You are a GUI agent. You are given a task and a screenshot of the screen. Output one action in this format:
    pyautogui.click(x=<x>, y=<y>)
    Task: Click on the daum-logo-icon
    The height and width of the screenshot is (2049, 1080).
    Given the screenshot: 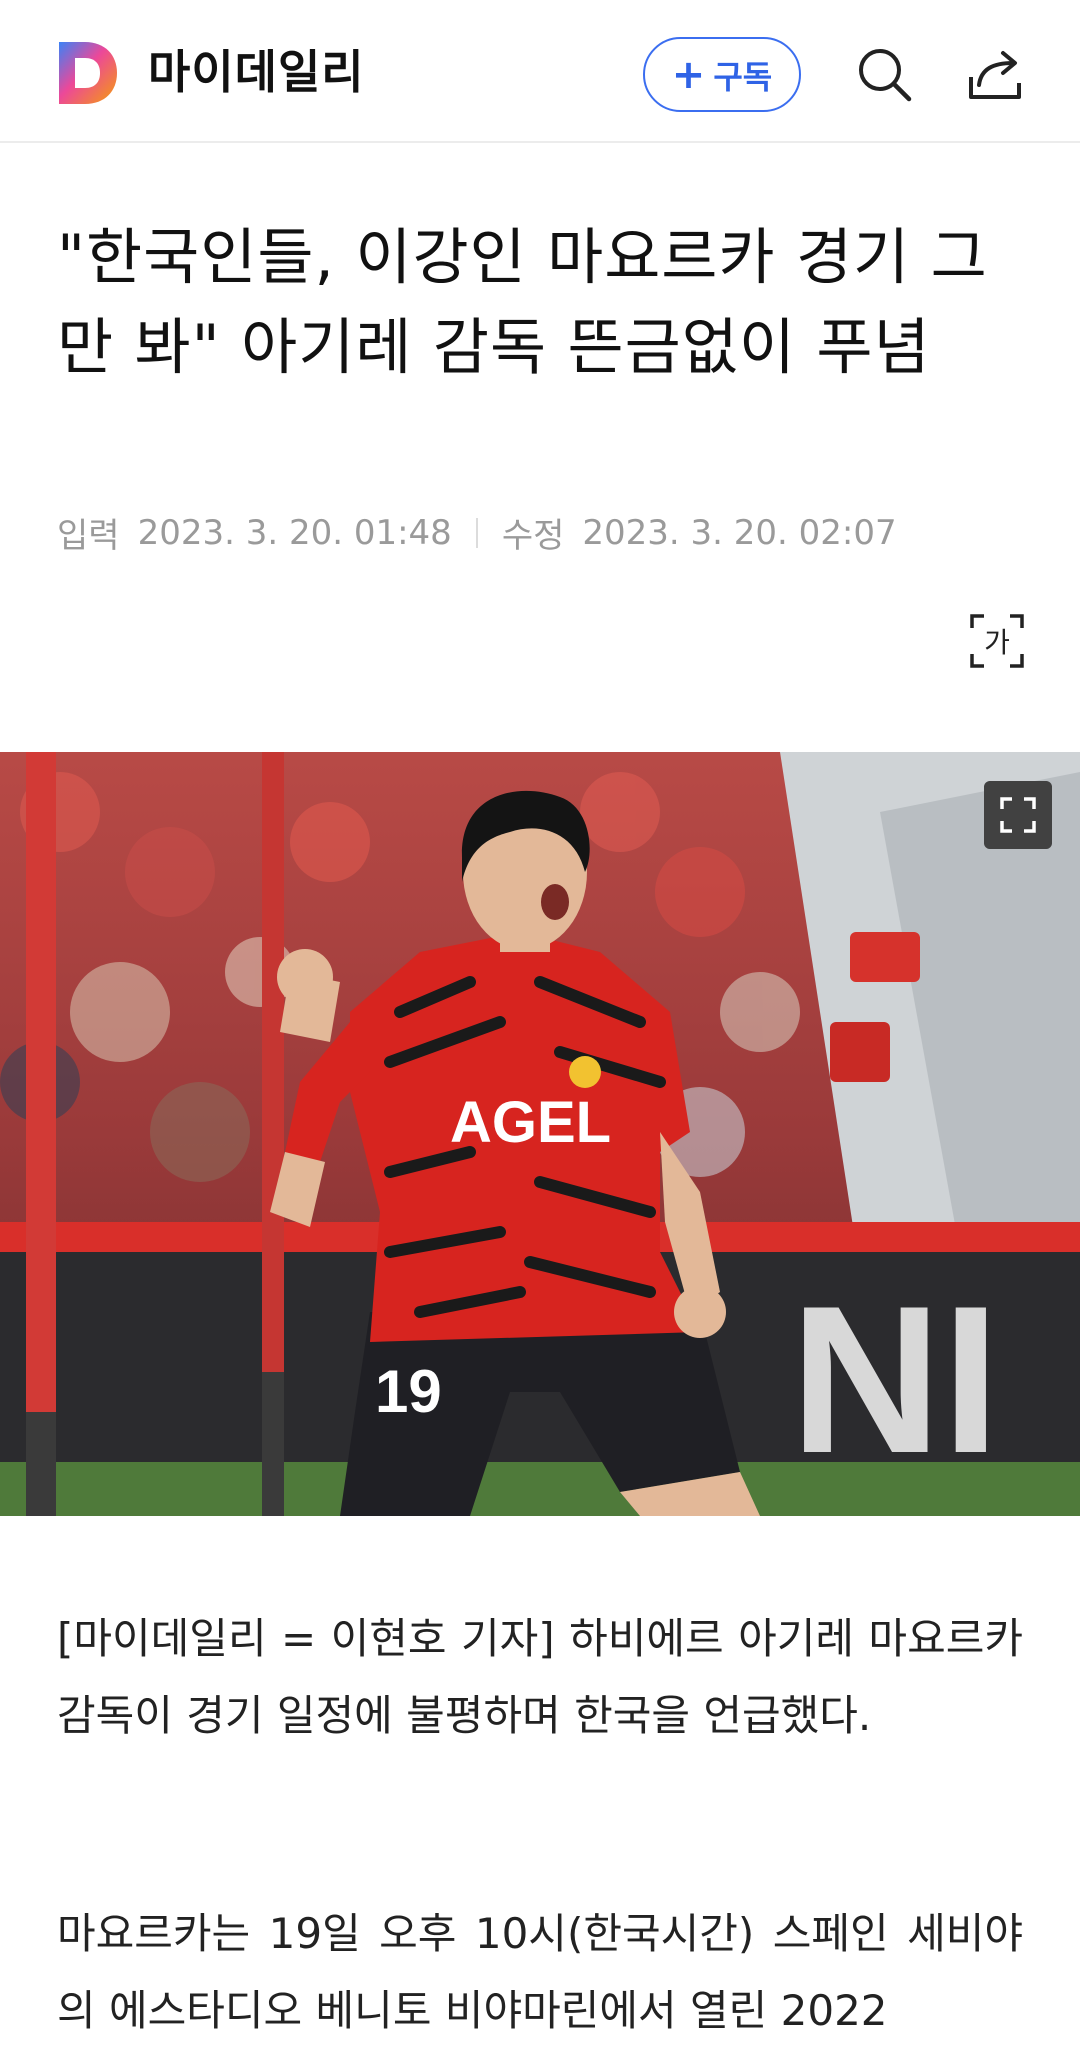 What is the action you would take?
    pyautogui.click(x=87, y=73)
    